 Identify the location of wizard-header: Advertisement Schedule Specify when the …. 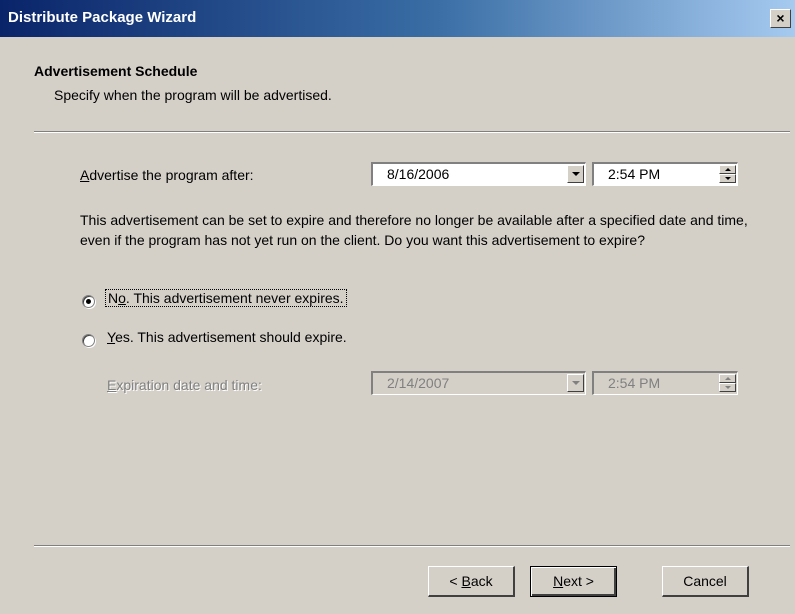
(397, 79).